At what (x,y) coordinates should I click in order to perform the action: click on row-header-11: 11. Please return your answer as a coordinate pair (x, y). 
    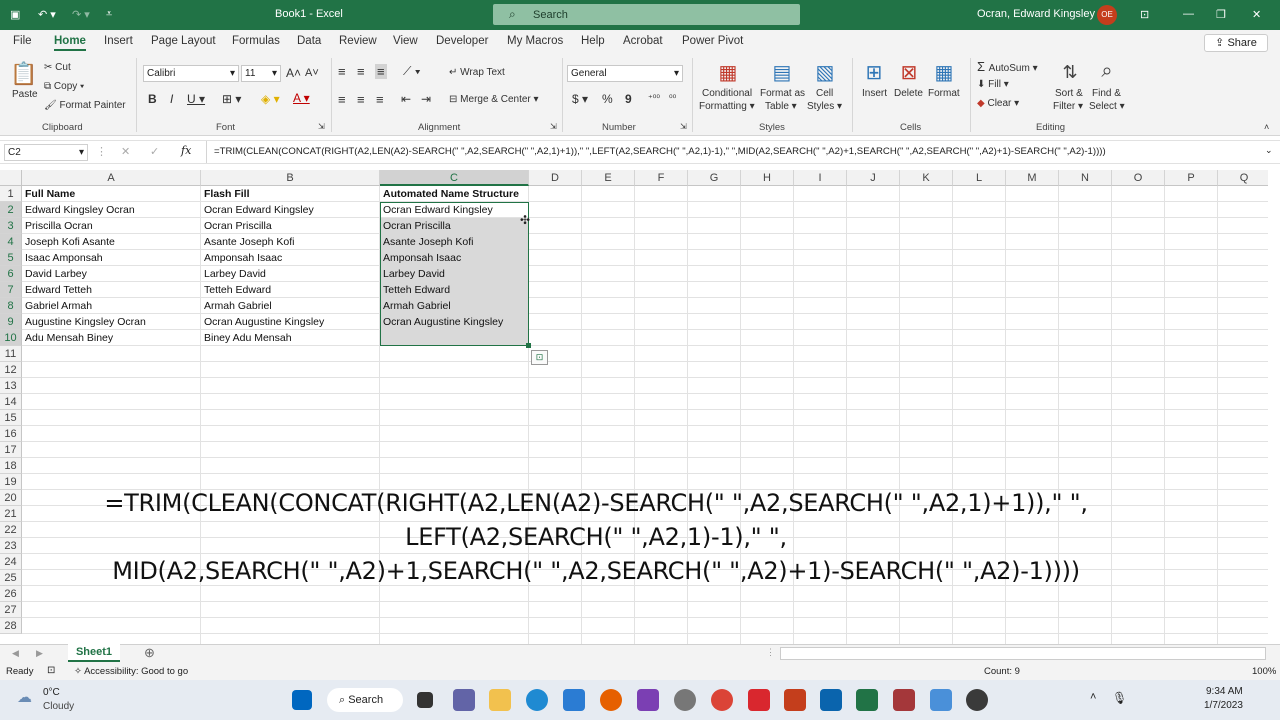
    Looking at the image, I should click on (11, 354).